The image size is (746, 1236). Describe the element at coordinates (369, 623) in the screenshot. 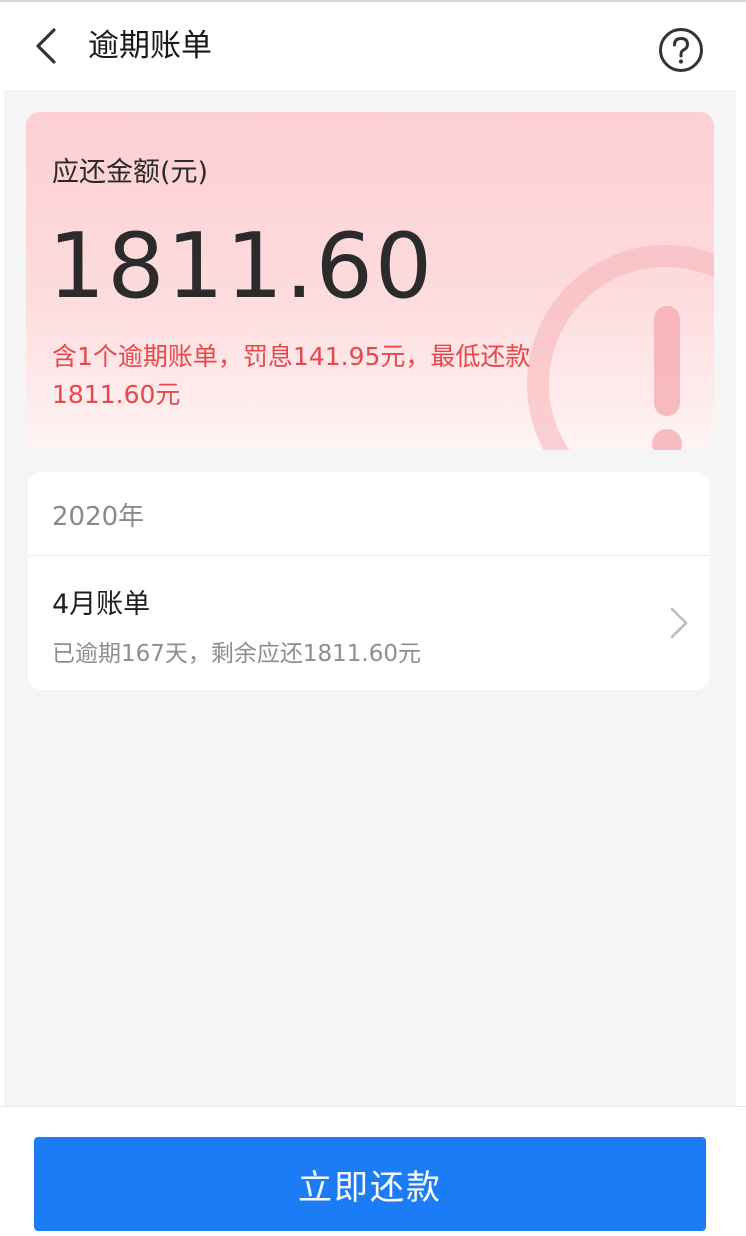

I see `list-item: 4月账单 已逾期167天，剩余应还1811.60元` at that location.